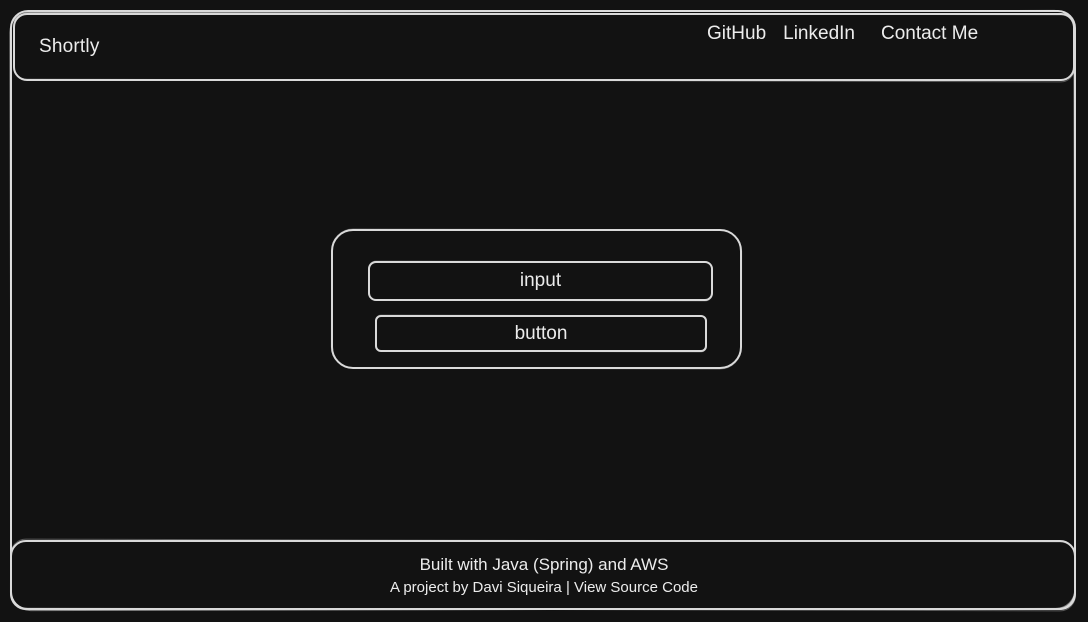 This screenshot has height=622, width=1088. What do you see at coordinates (476, 587) in the screenshot?
I see `footer-author: A project by Davi Siqueira` at bounding box center [476, 587].